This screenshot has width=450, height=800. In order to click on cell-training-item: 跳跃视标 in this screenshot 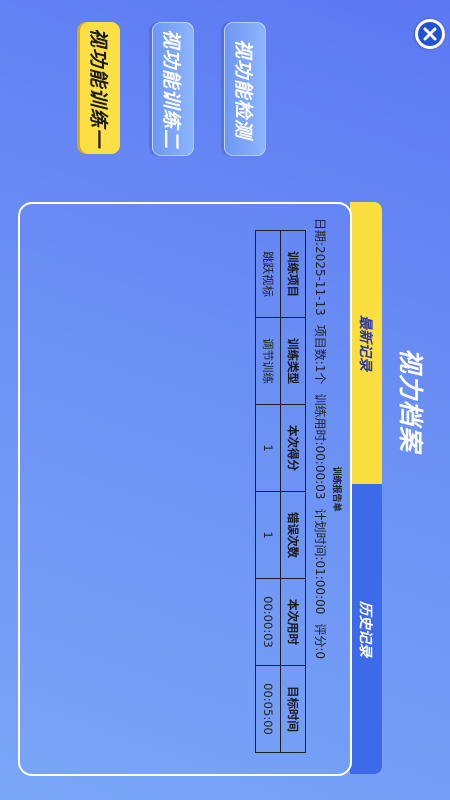, I will do `click(268, 274)`.